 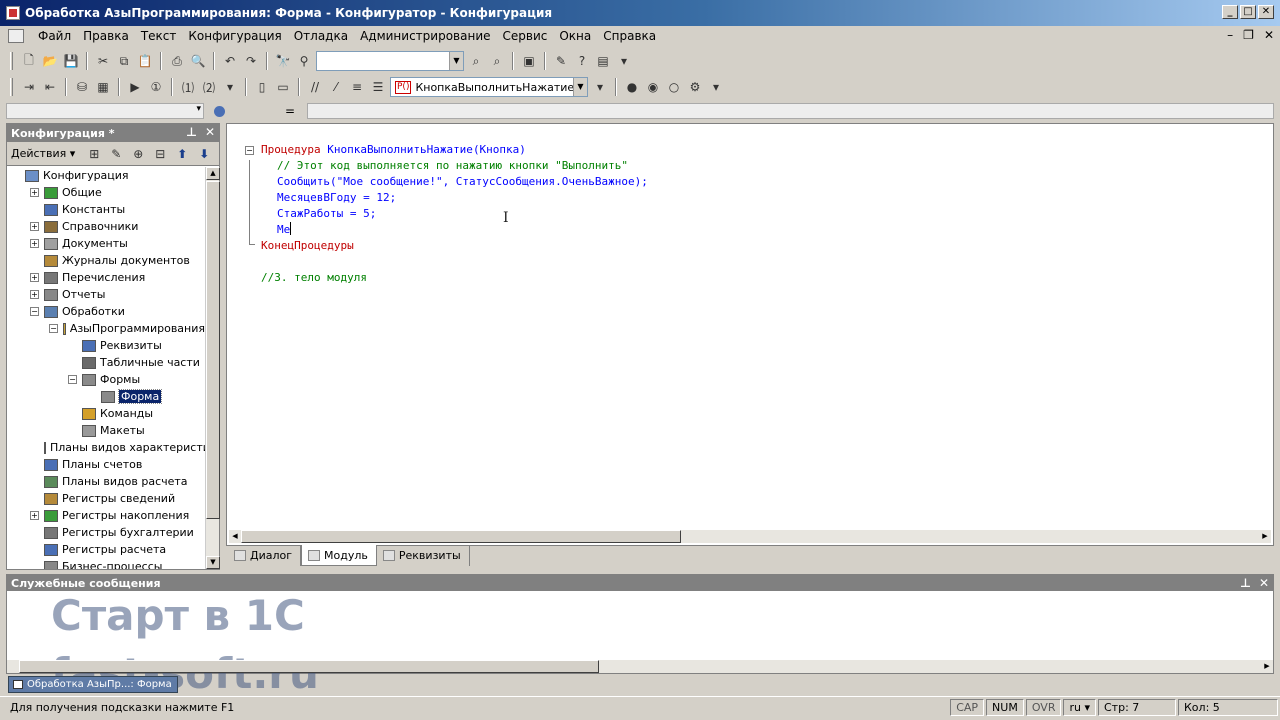 What do you see at coordinates (116, 154) in the screenshot?
I see `edit-icon: ✎` at bounding box center [116, 154].